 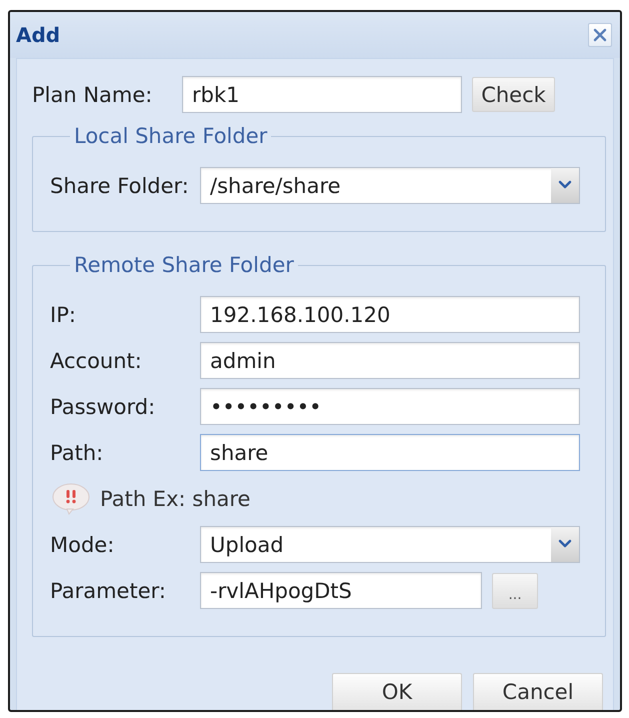 I want to click on check-button: Check, so click(x=513, y=94).